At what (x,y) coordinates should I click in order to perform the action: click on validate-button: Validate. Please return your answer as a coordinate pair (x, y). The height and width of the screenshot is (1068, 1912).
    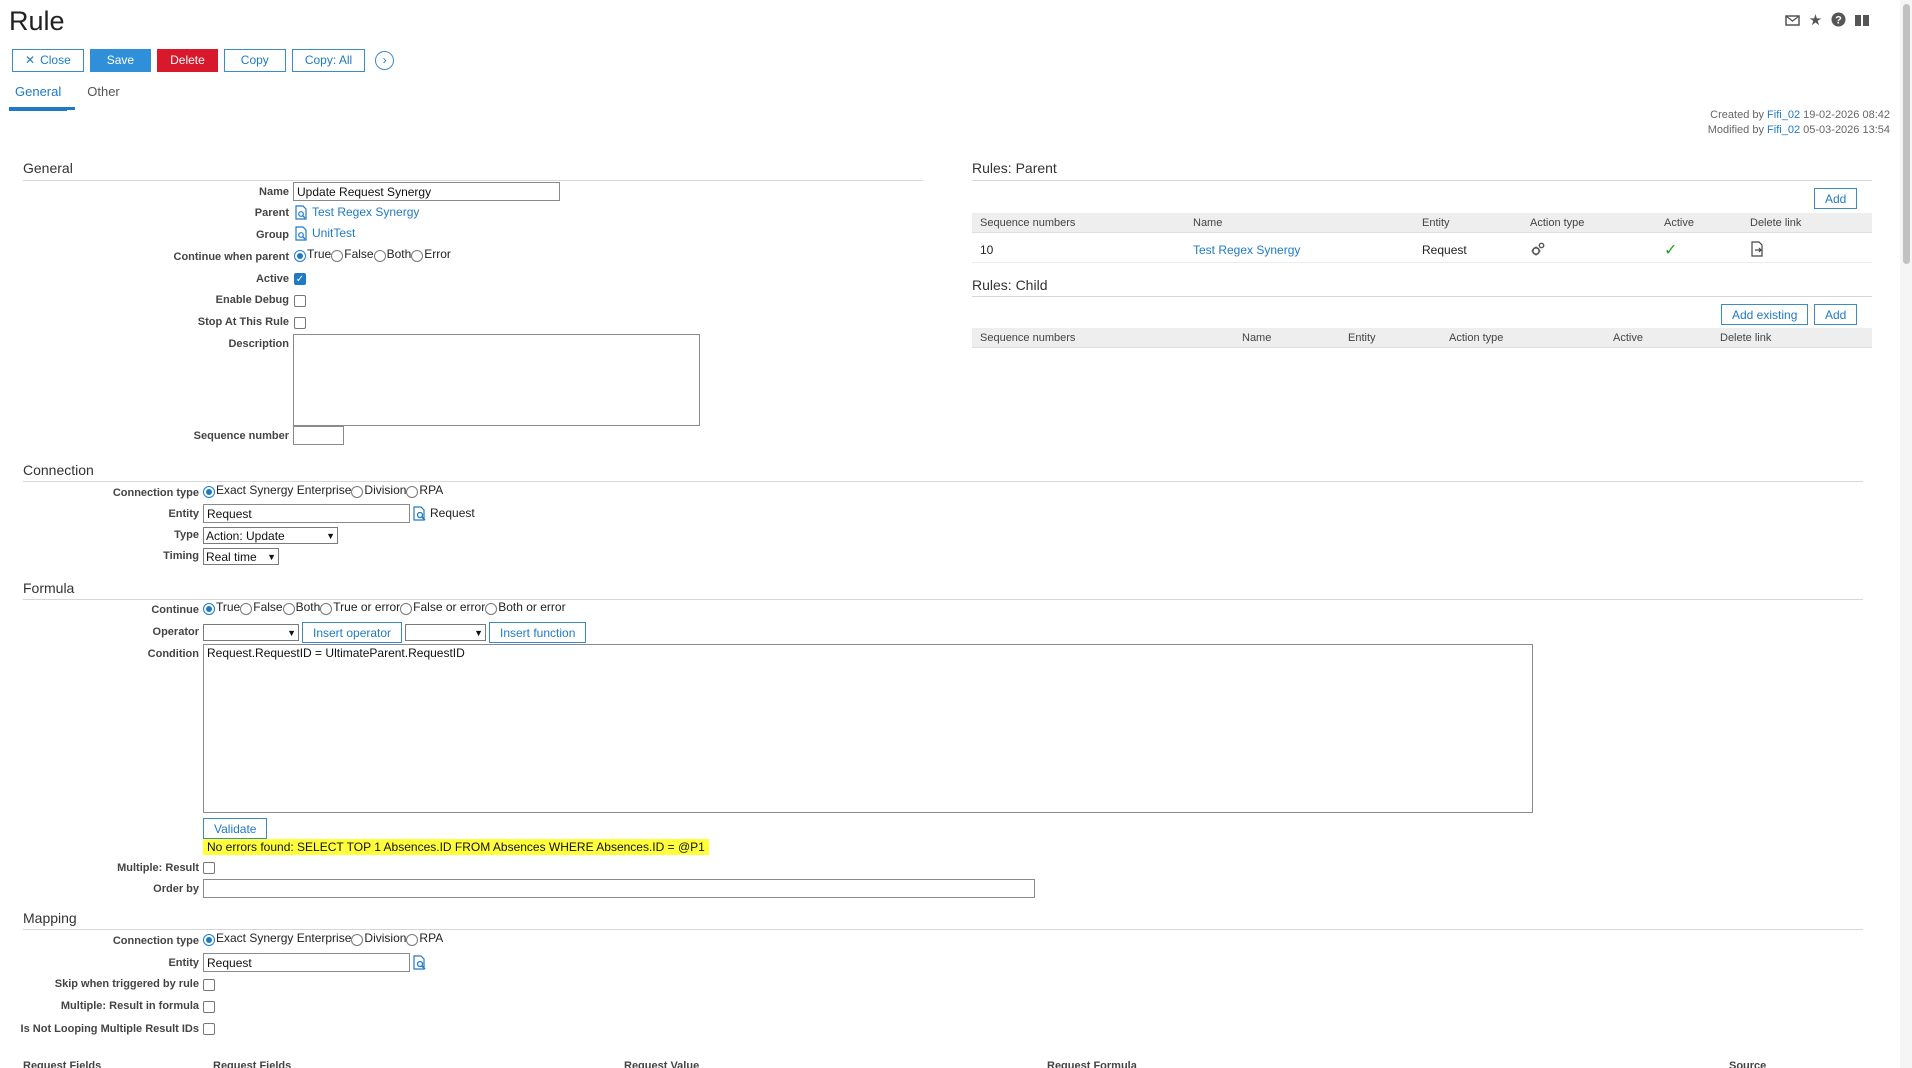
    Looking at the image, I should click on (235, 828).